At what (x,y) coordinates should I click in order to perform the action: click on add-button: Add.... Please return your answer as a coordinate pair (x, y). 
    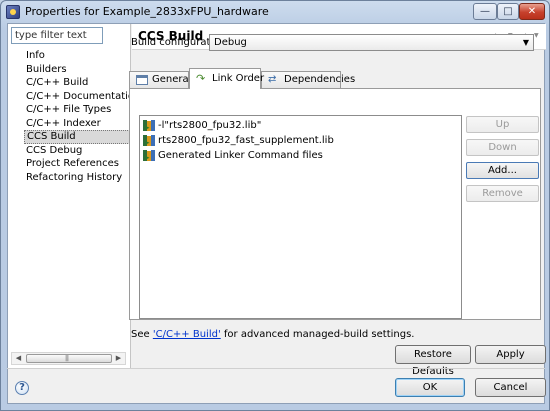
    Looking at the image, I should click on (502, 170).